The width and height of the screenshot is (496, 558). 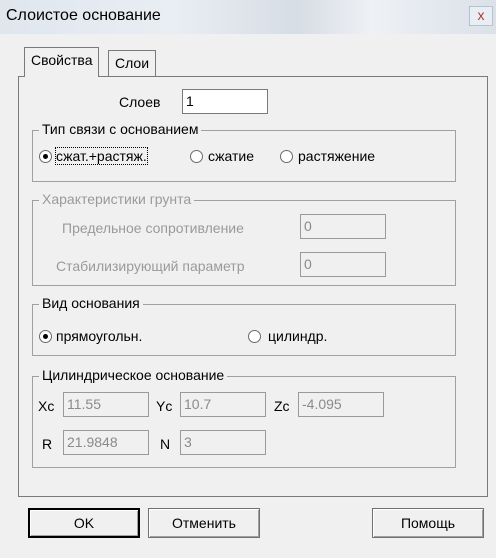 What do you see at coordinates (133, 375) in the screenshot?
I see `cylindrical-base-title: Цилиндрическое основание` at bounding box center [133, 375].